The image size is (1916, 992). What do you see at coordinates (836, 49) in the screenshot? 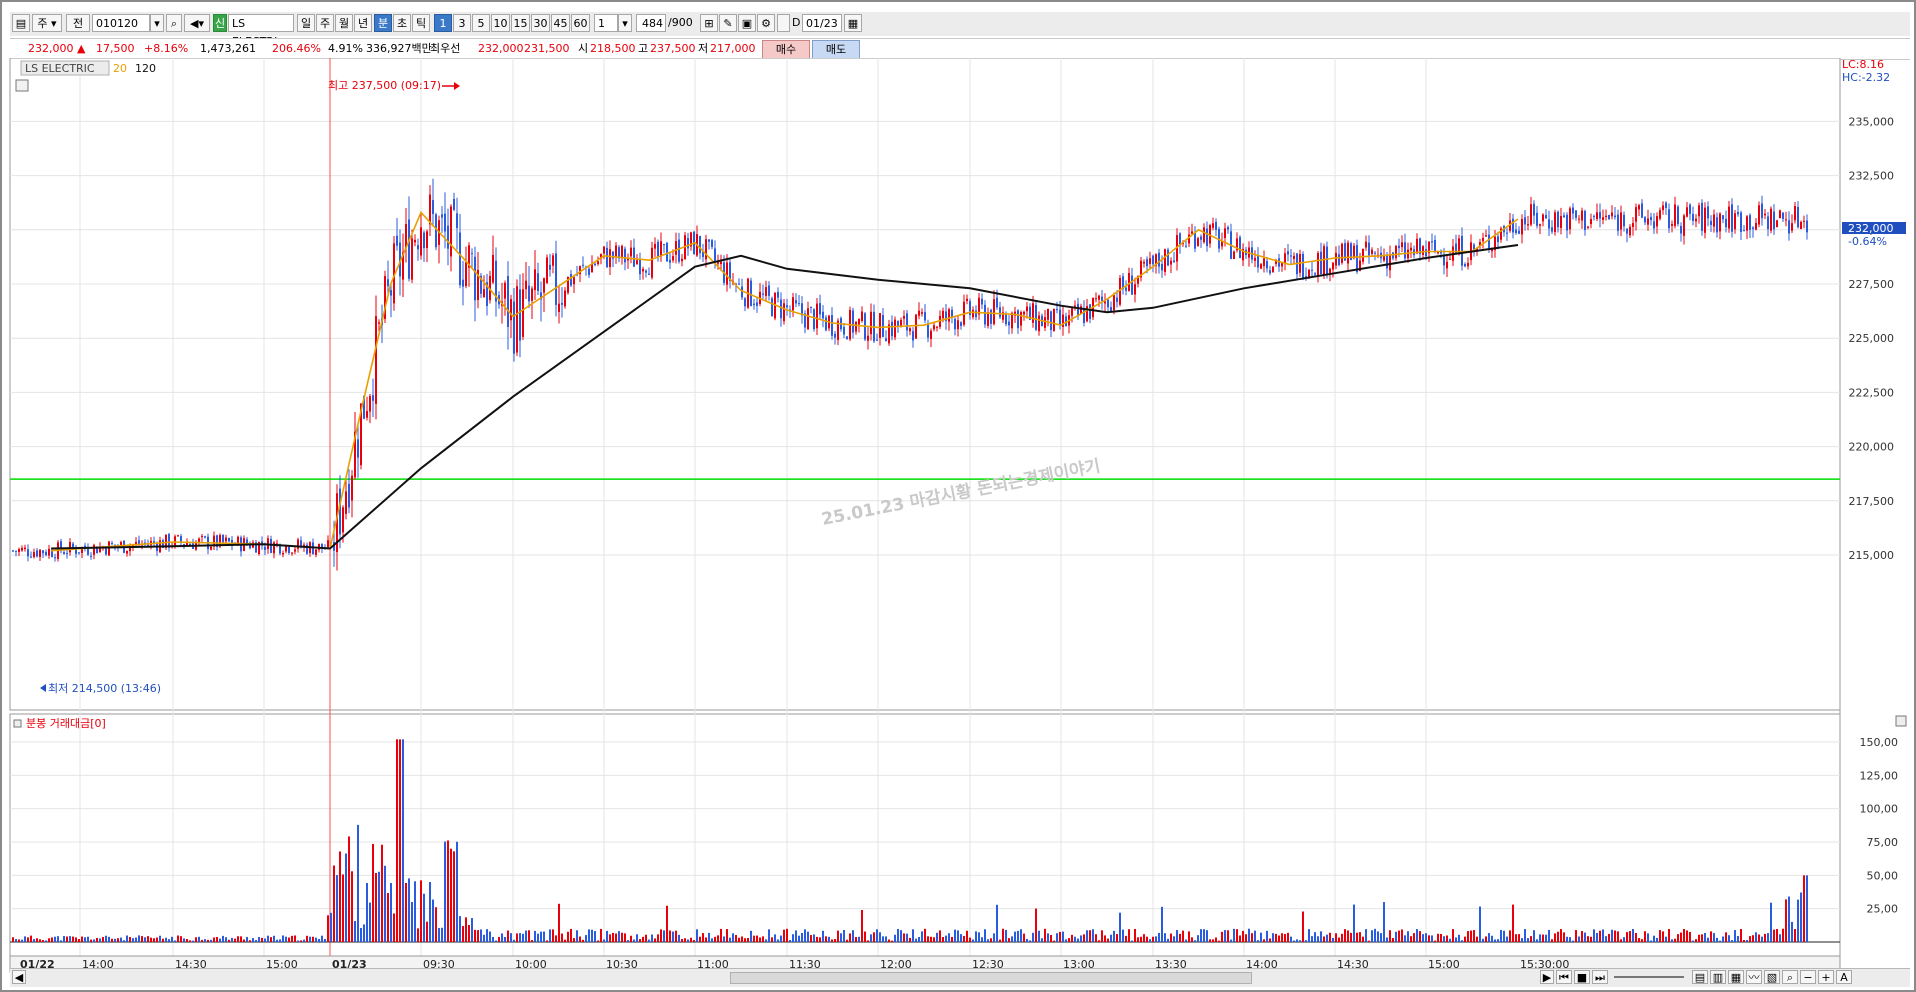
I see `sell-button: 매도` at bounding box center [836, 49].